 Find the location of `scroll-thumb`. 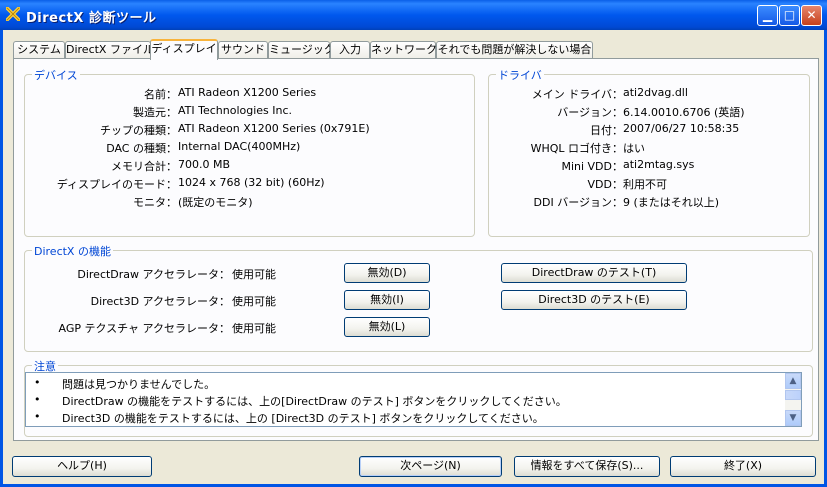

scroll-thumb is located at coordinates (793, 395).